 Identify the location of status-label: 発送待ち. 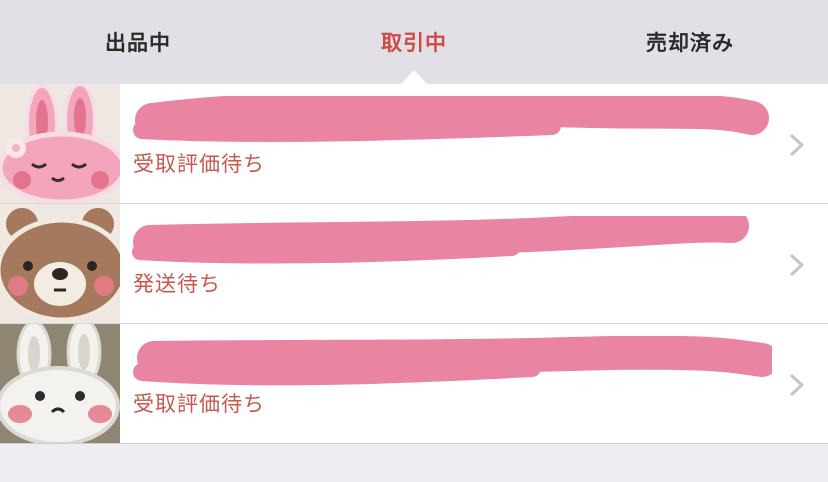
(177, 284).